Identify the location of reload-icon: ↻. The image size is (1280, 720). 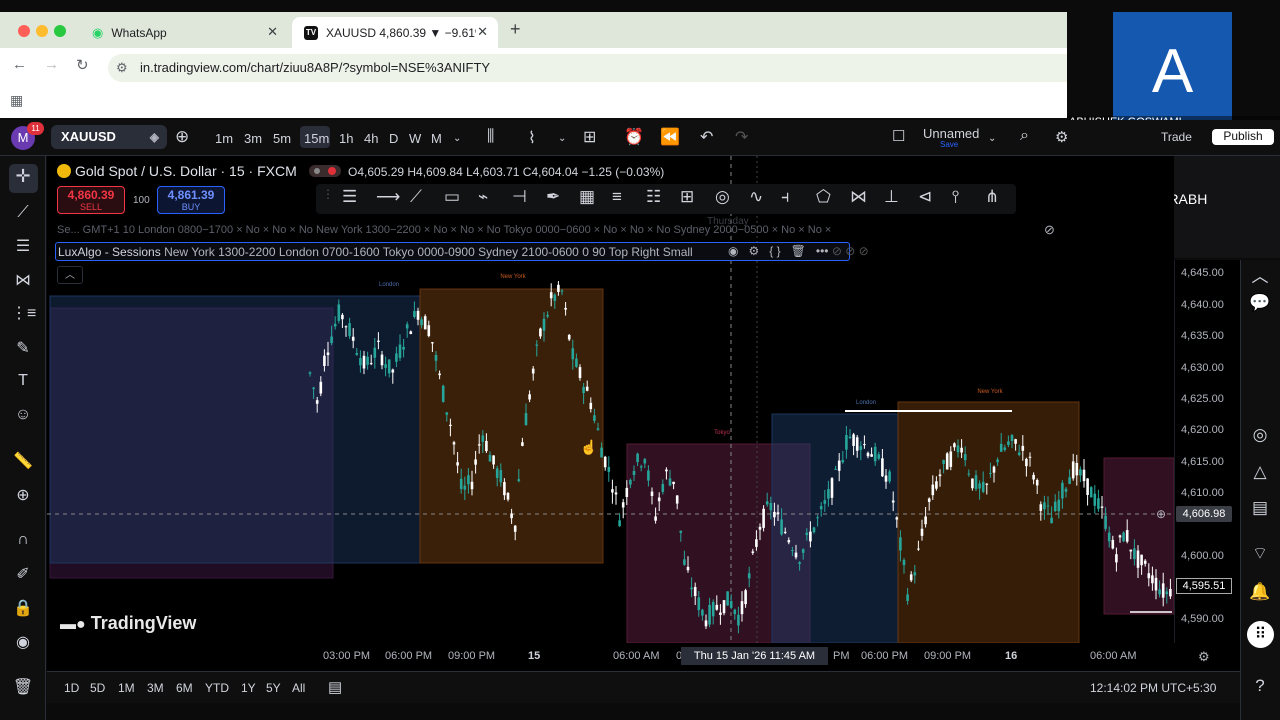
(82, 65).